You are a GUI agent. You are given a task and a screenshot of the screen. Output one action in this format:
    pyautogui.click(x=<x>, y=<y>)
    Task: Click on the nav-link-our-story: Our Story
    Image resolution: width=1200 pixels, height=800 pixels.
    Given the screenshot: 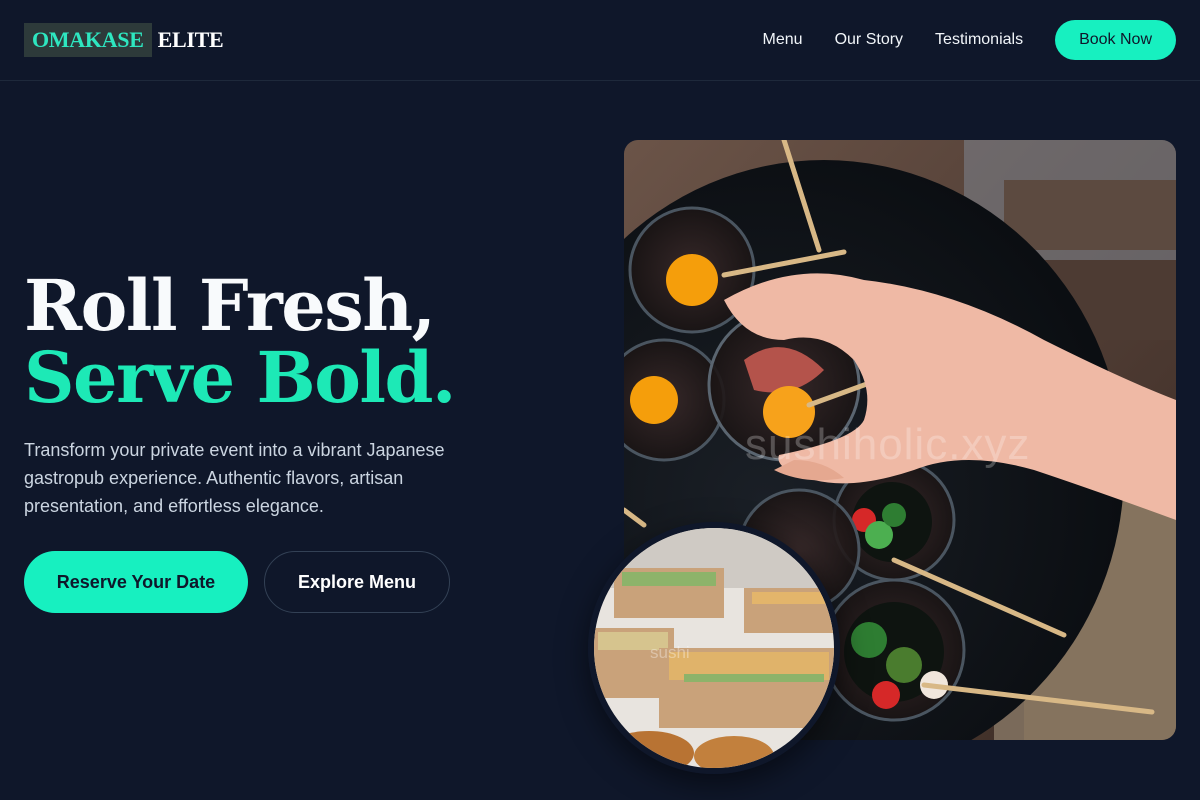 What is the action you would take?
    pyautogui.click(x=869, y=40)
    